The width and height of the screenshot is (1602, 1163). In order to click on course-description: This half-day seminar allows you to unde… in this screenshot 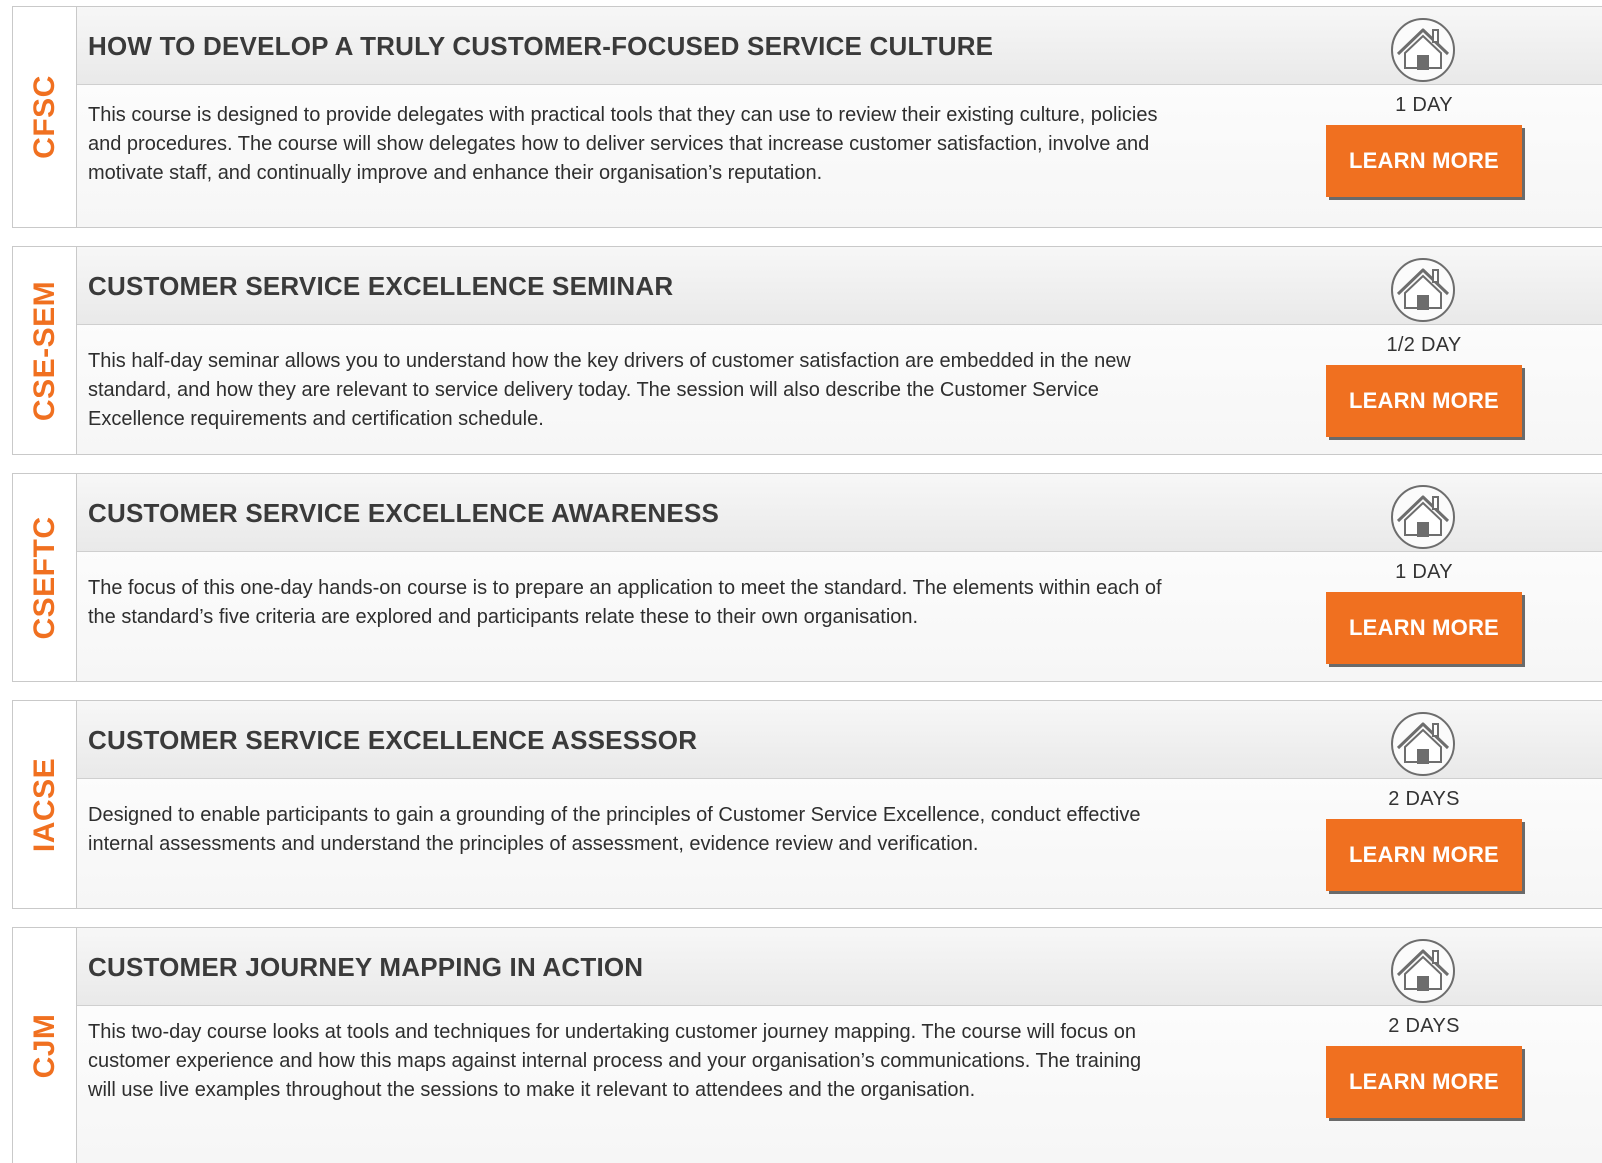, I will do `click(609, 390)`.